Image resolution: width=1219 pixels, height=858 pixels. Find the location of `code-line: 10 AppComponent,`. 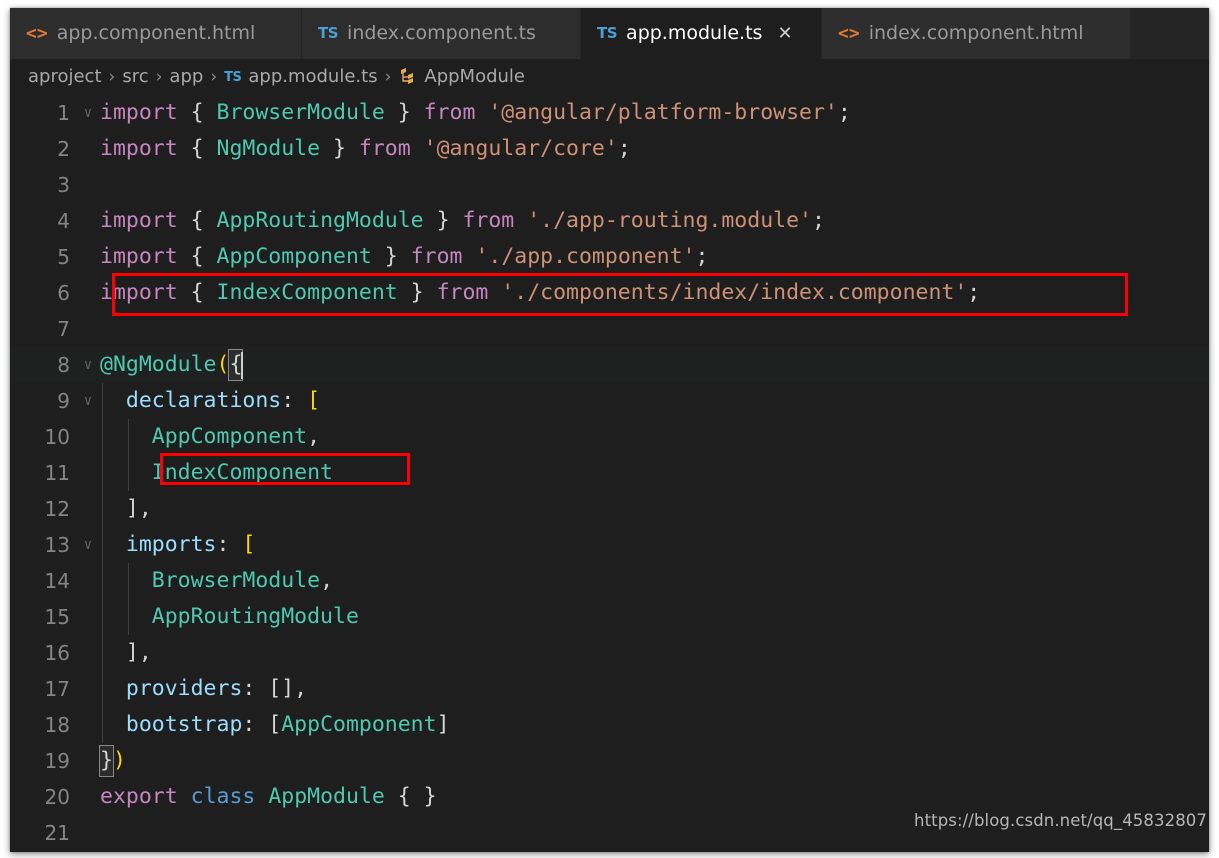

code-line: 10 AppComponent, is located at coordinates (609, 437).